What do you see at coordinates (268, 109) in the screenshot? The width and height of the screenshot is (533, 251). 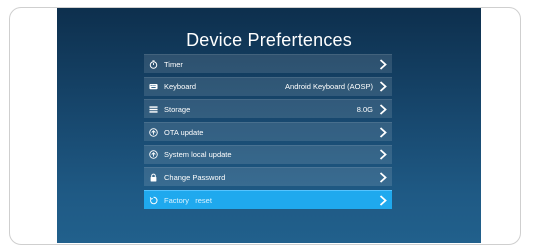 I see `menu-item-storage: Storage 8.0G` at bounding box center [268, 109].